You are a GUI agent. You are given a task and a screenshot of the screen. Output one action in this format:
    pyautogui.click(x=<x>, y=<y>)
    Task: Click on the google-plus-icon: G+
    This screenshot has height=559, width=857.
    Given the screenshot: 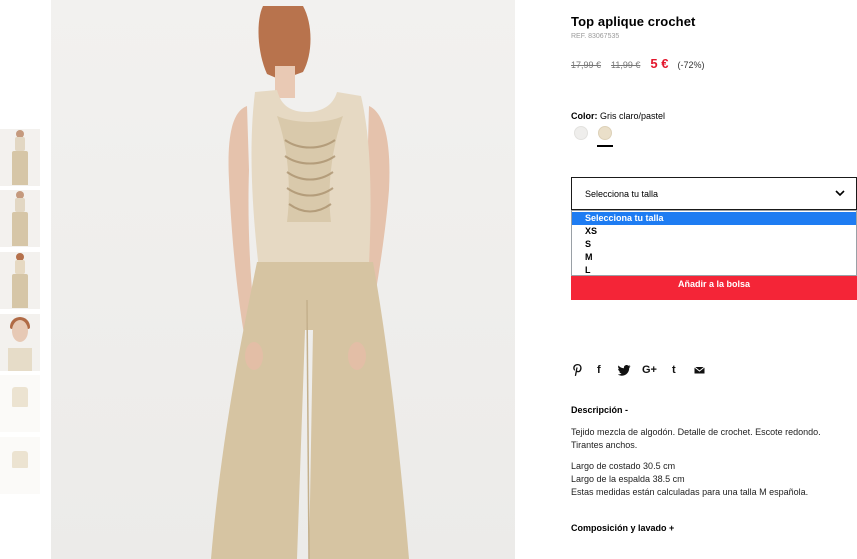 What is the action you would take?
    pyautogui.click(x=649, y=370)
    